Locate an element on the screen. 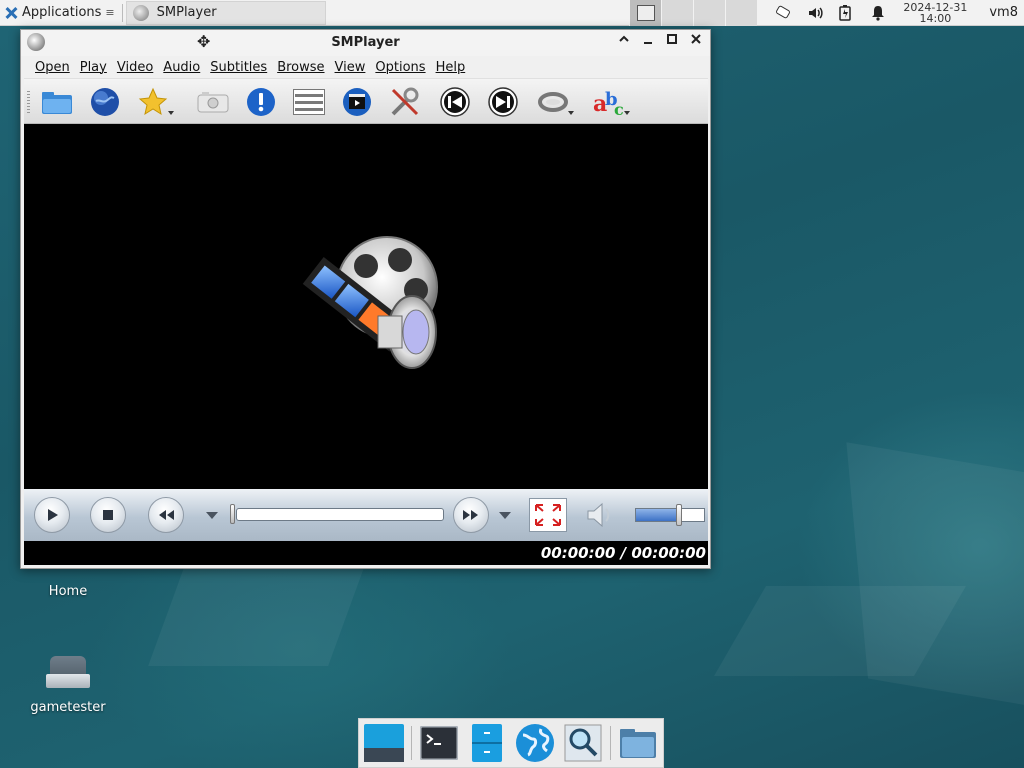  battery-icon is located at coordinates (847, 12).